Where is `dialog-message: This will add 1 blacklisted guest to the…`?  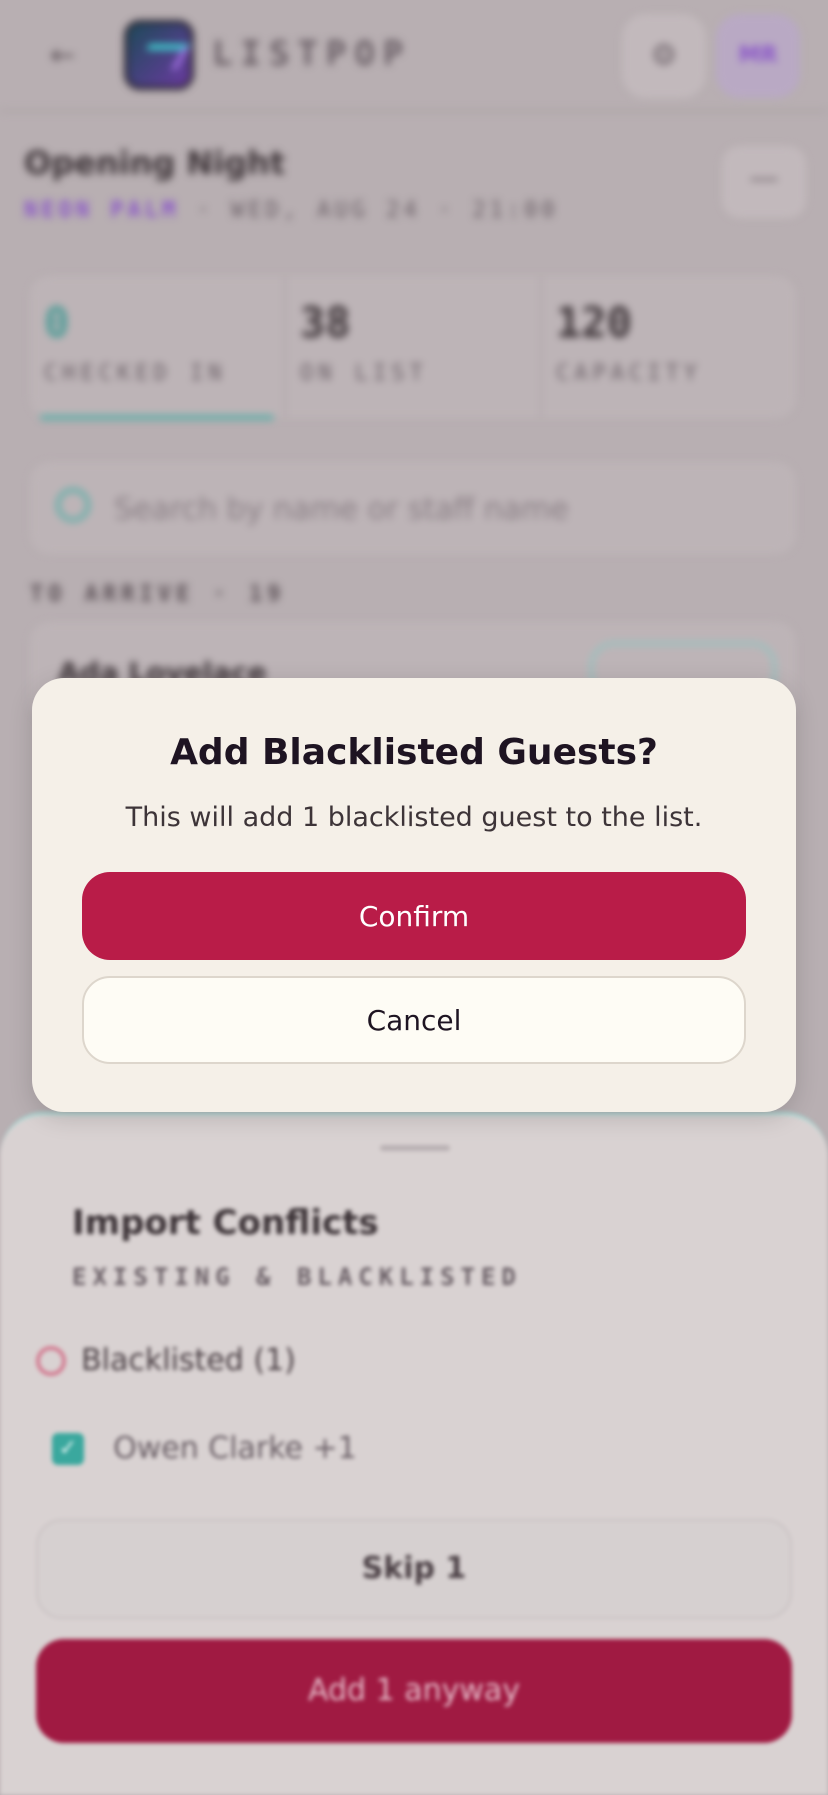 dialog-message: This will add 1 blacklisted guest to the… is located at coordinates (414, 817).